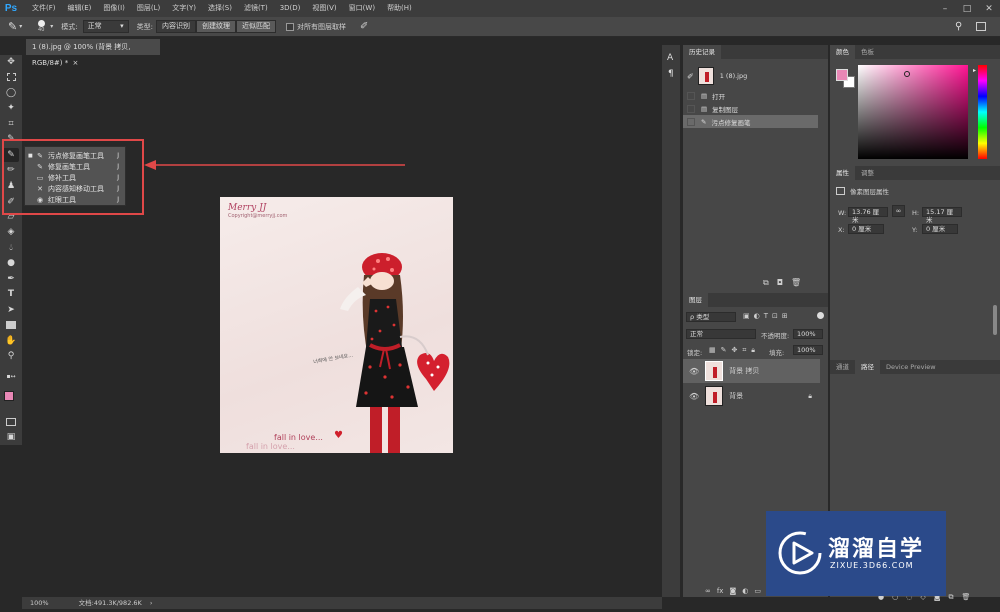  Describe the element at coordinates (364, 26) in the screenshot. I see `pressure-icon: ✐` at that location.